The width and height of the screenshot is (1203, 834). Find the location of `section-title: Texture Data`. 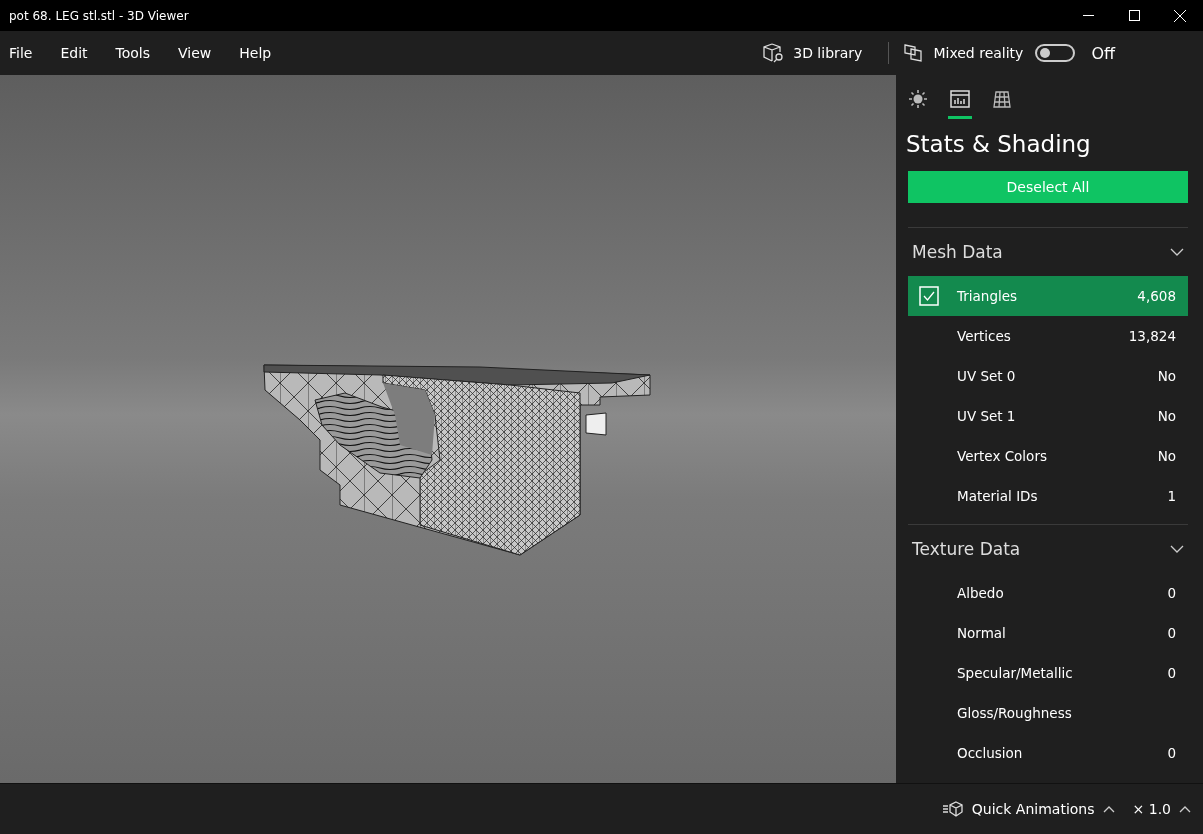

section-title: Texture Data is located at coordinates (966, 549).